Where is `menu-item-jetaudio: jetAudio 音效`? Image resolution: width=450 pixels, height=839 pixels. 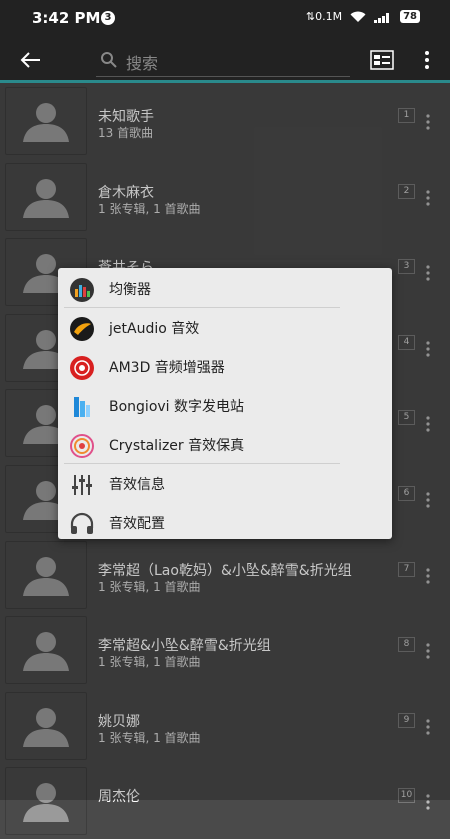
menu-item-jetaudio: jetAudio 音效 is located at coordinates (225, 327).